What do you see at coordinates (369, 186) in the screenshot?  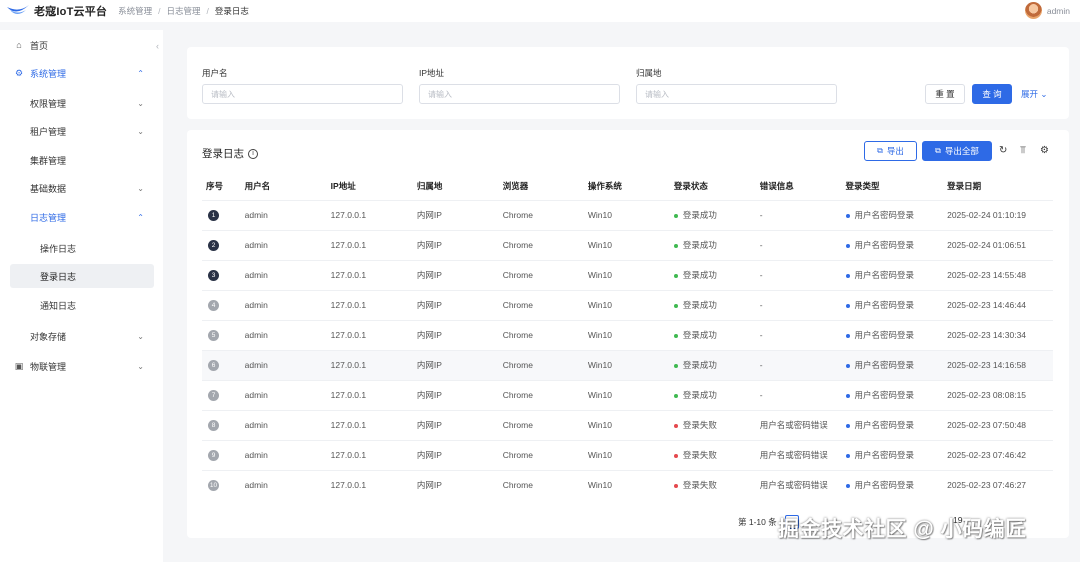 I see `column-header: IP地址` at bounding box center [369, 186].